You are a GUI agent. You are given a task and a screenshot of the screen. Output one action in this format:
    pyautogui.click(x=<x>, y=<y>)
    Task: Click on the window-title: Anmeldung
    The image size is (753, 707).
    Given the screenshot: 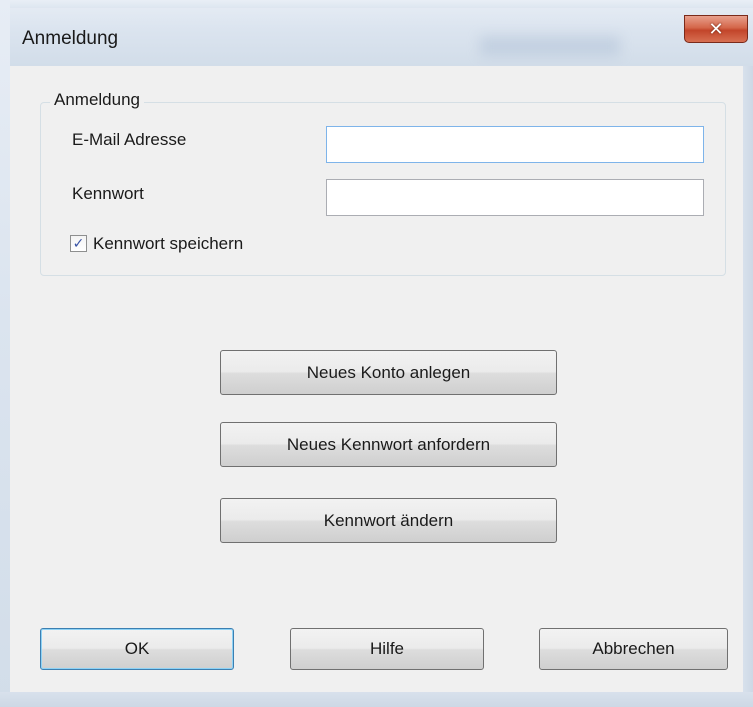 What is the action you would take?
    pyautogui.click(x=70, y=38)
    